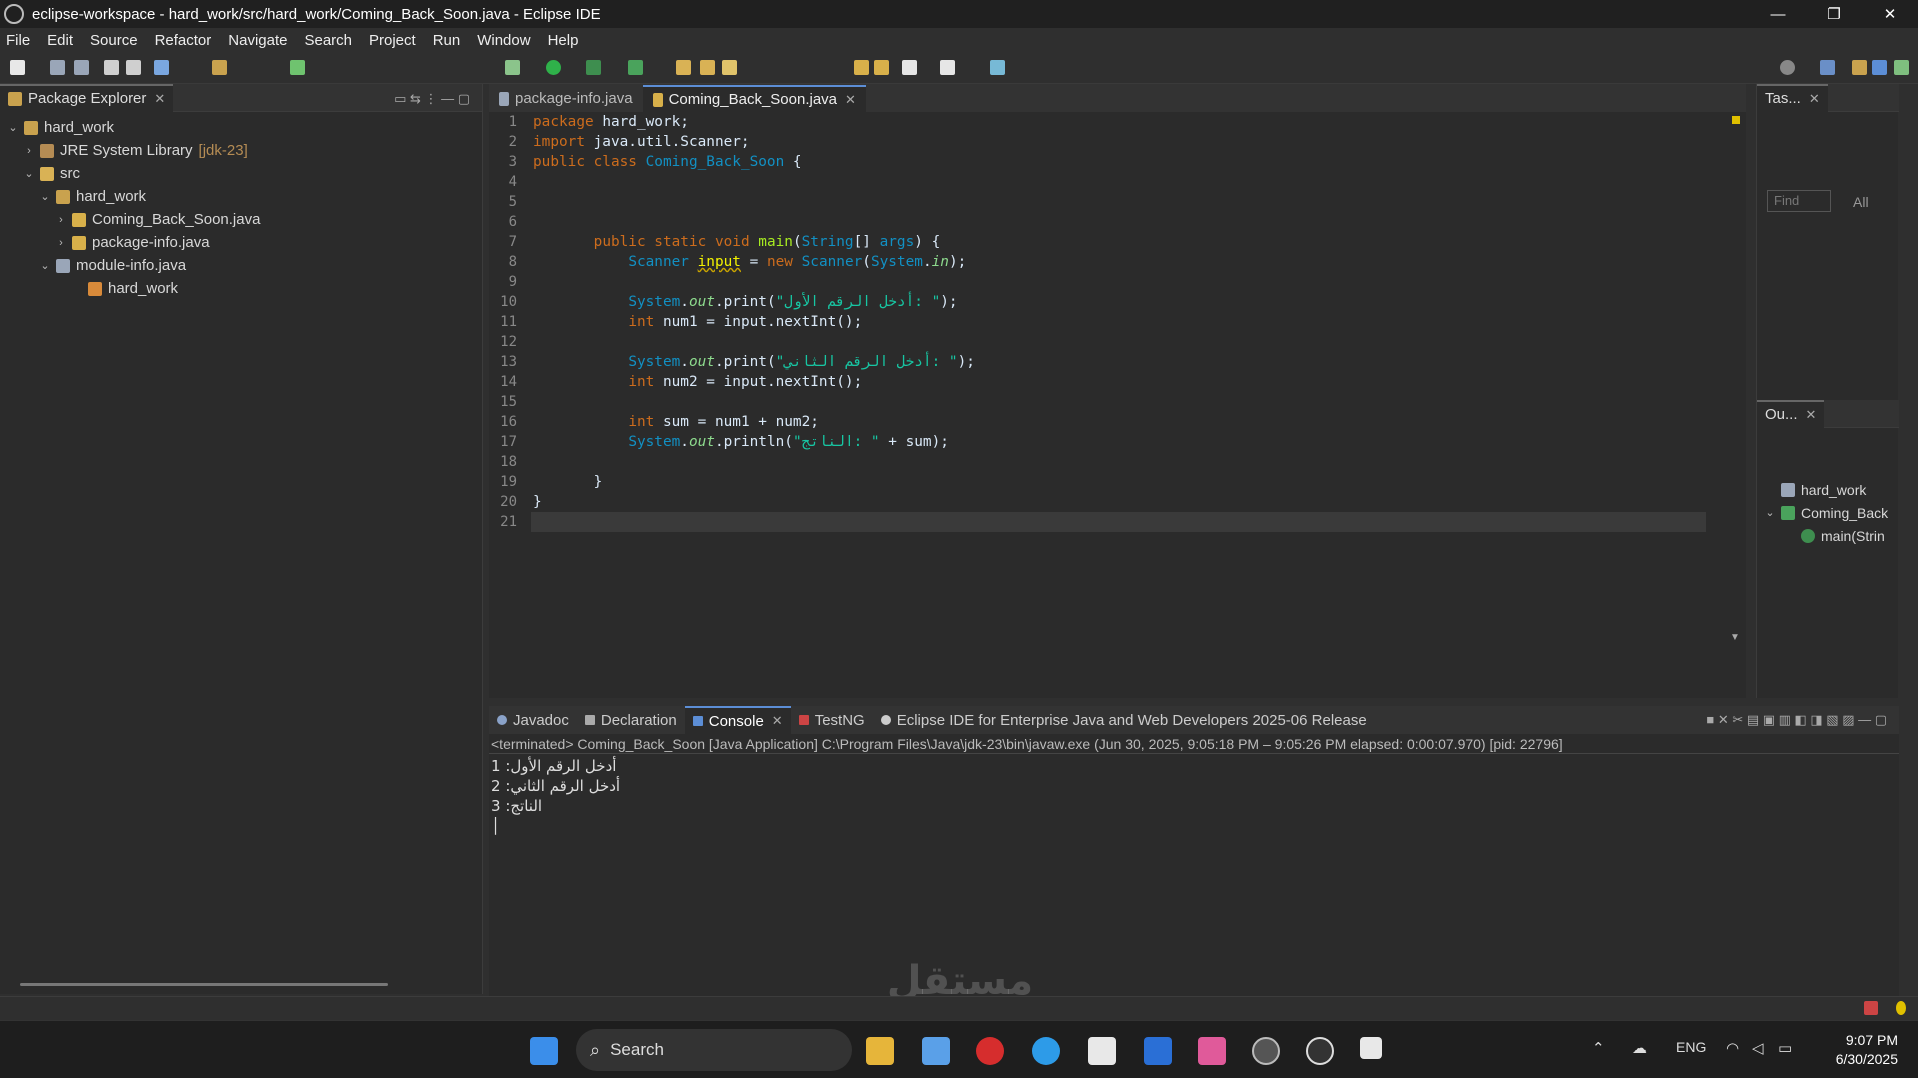 Image resolution: width=1918 pixels, height=1078 pixels. Describe the element at coordinates (241, 265) in the screenshot. I see `tree-item: ⌄ module-info.java` at that location.